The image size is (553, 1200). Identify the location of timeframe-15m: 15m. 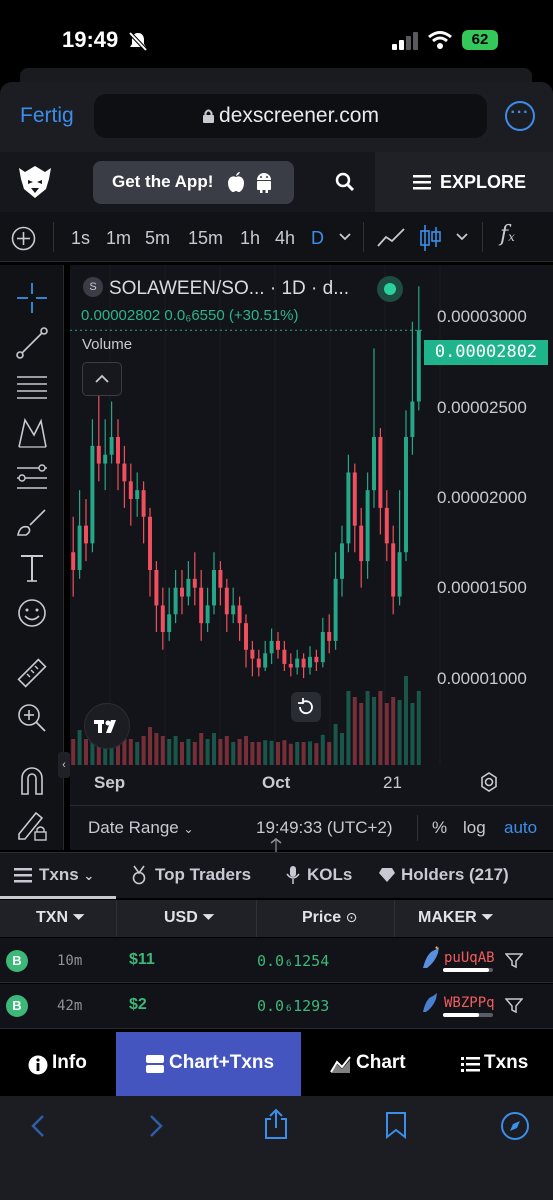
(205, 238).